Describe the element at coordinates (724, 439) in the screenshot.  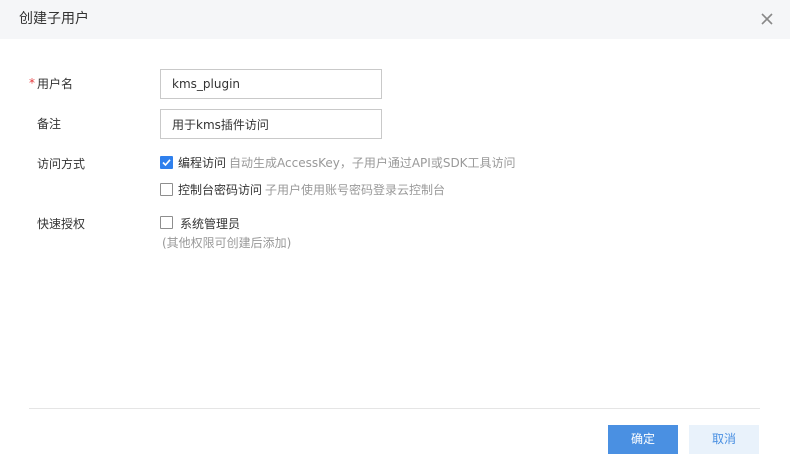
I see `cancel-button: 取消` at that location.